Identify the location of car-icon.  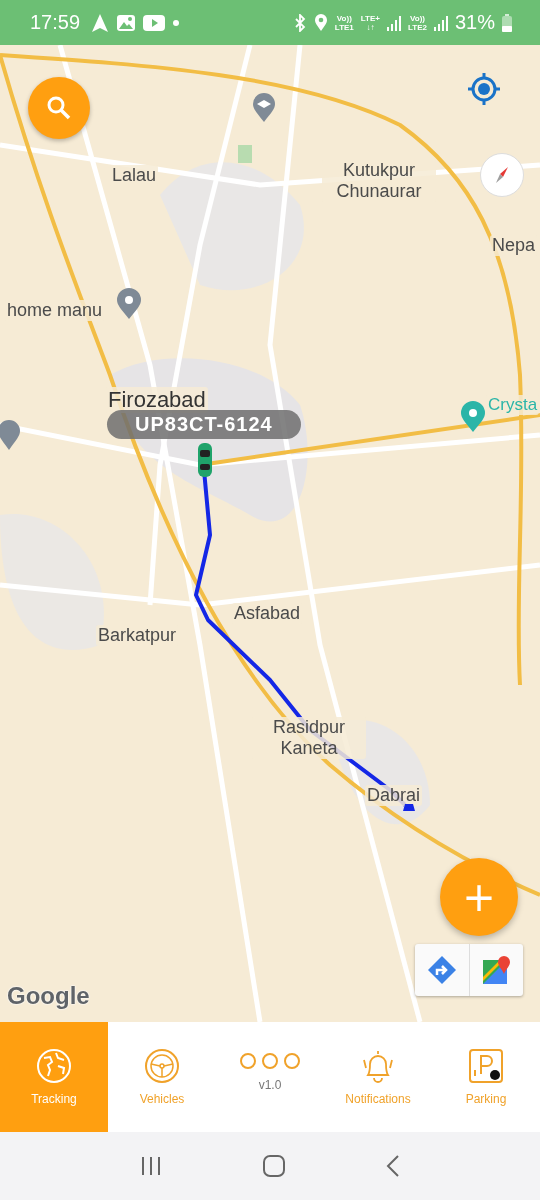
(205, 460).